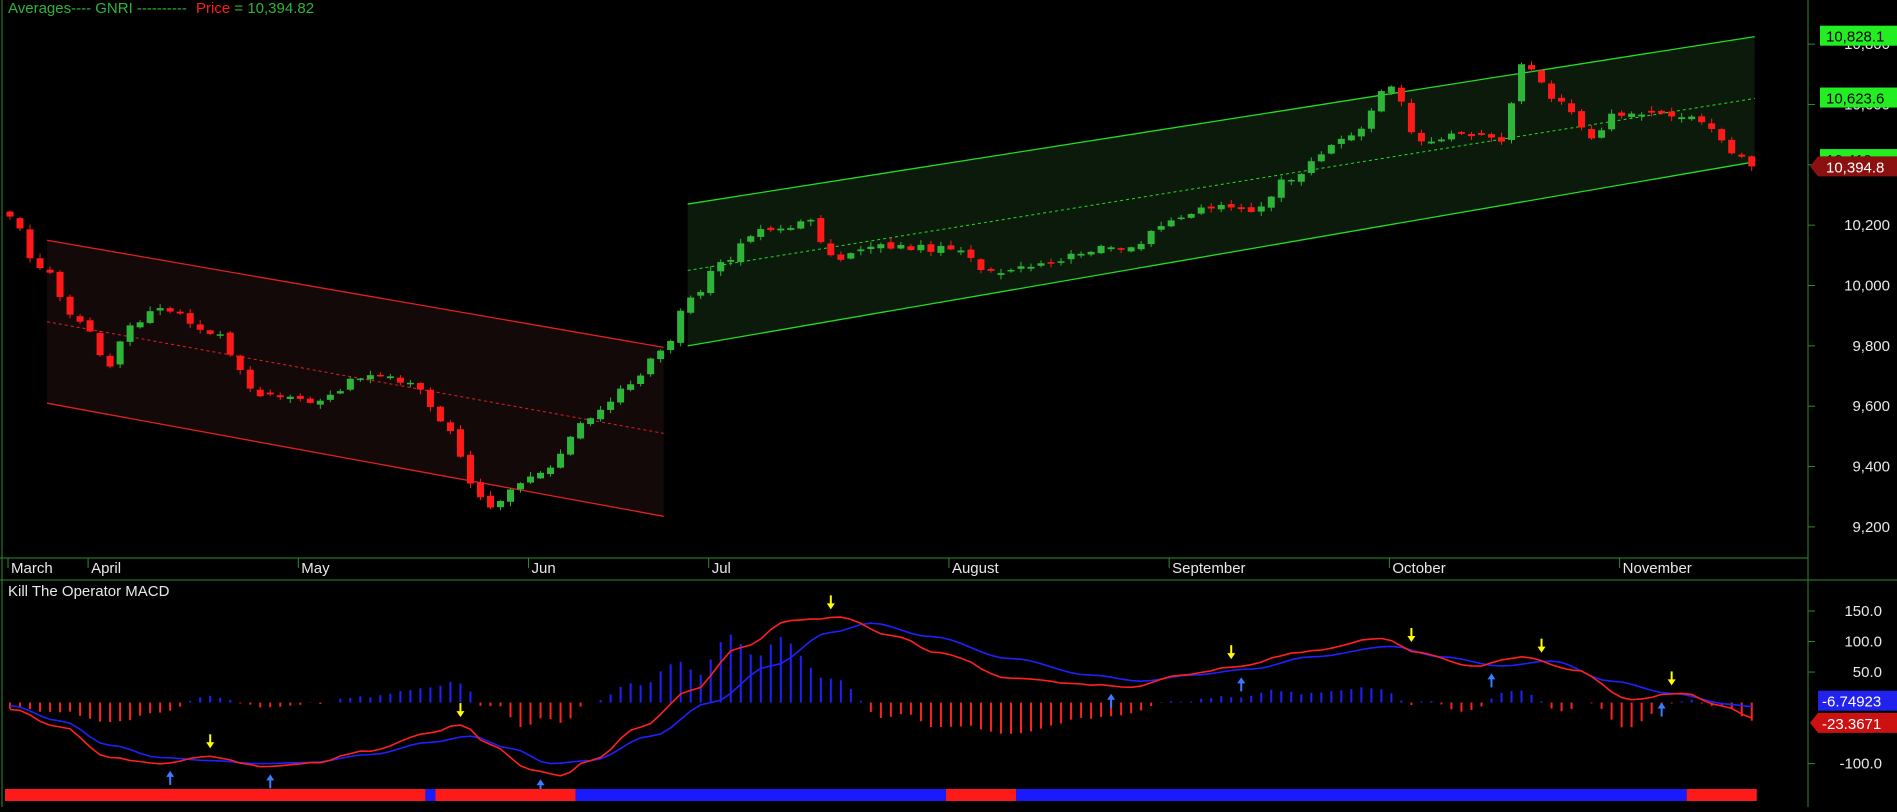  Describe the element at coordinates (1867, 225) in the screenshot. I see `price-tick-label: 10,200` at that location.